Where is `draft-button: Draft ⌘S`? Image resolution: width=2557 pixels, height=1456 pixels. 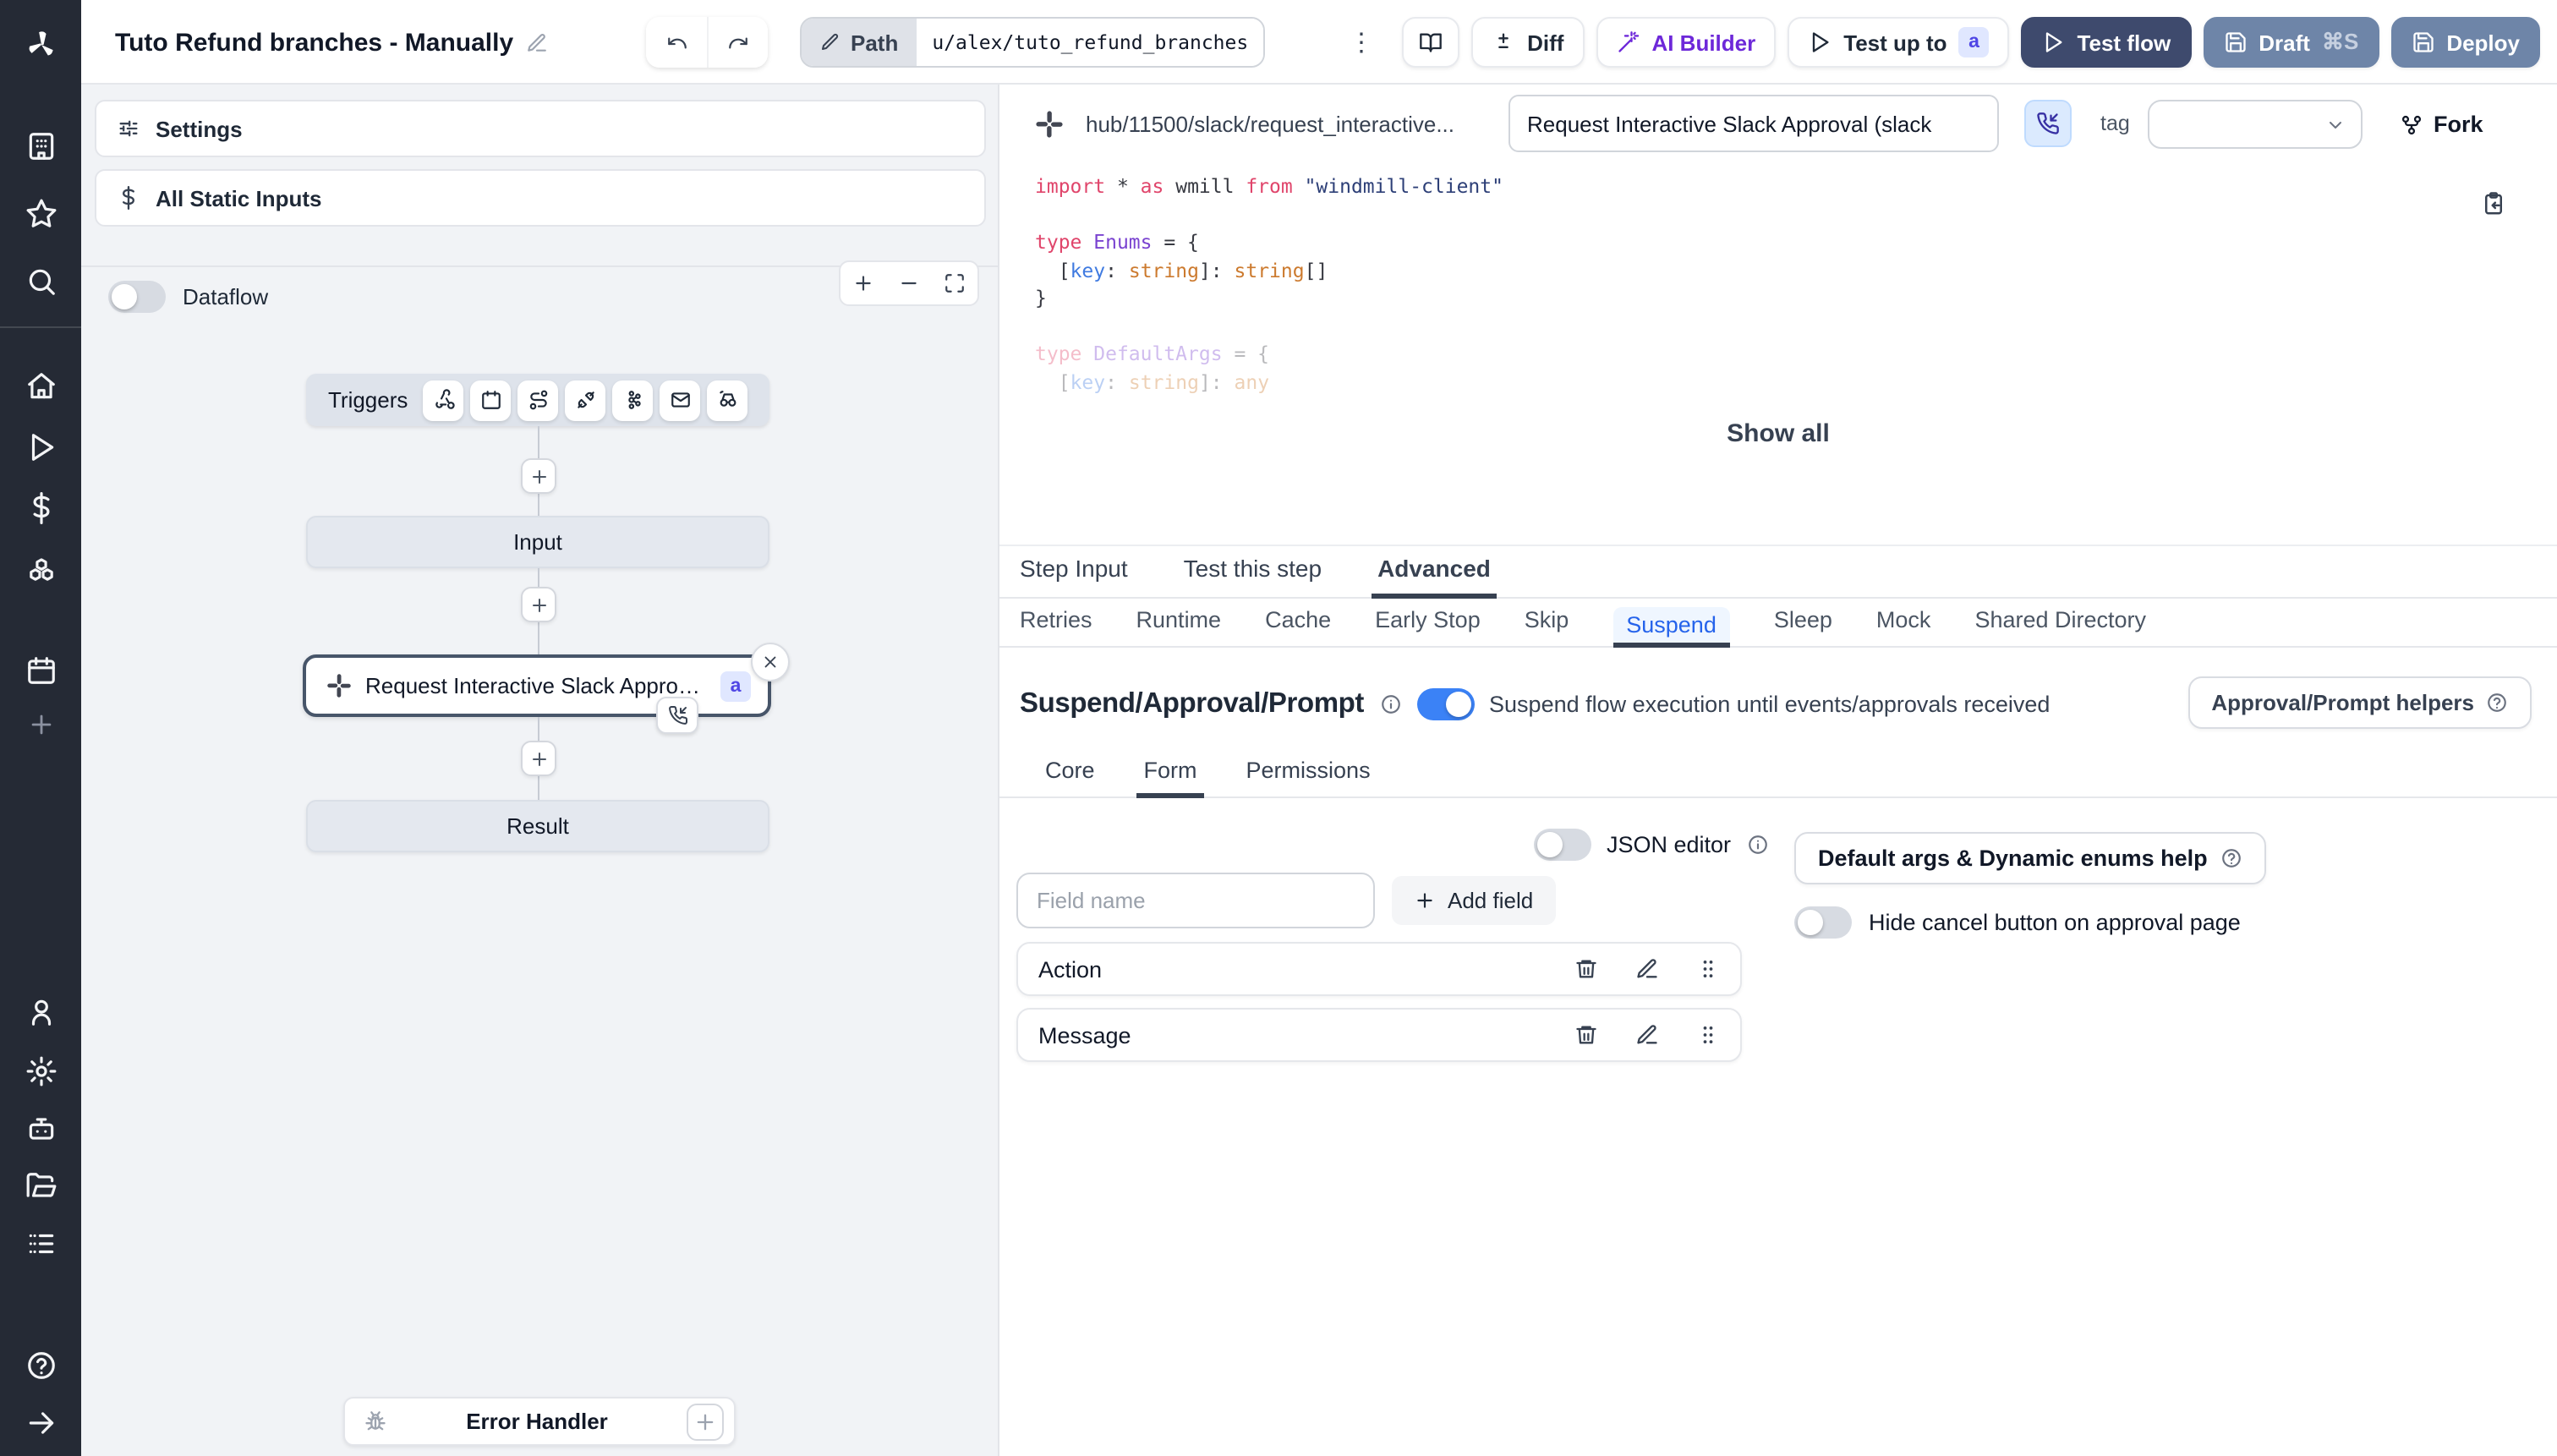 draft-button: Draft ⌘S is located at coordinates (2291, 43).